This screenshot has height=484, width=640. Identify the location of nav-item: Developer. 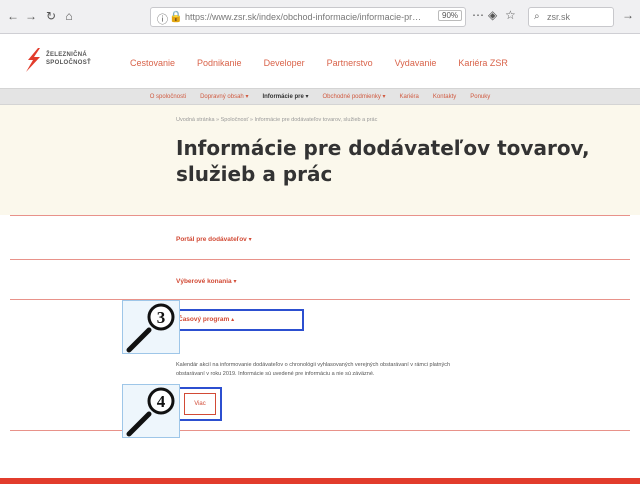
(284, 65).